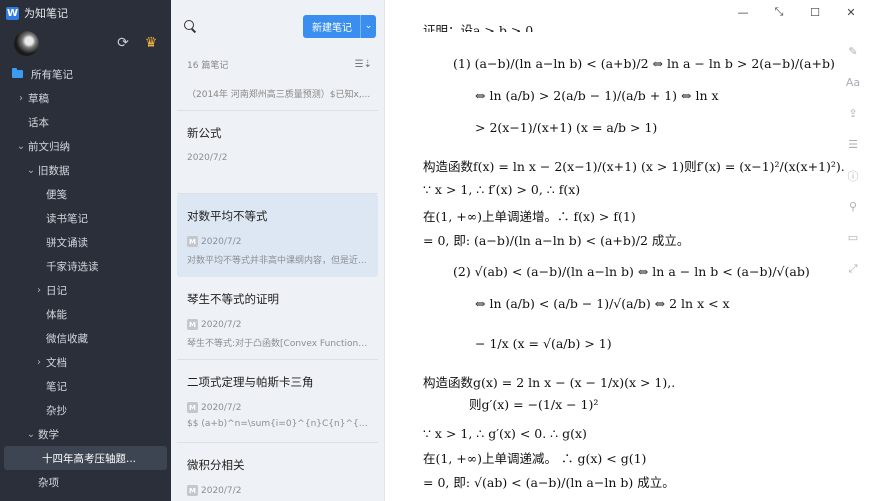  What do you see at coordinates (233, 299) in the screenshot?
I see `note-title: 琴生不等式的证明` at bounding box center [233, 299].